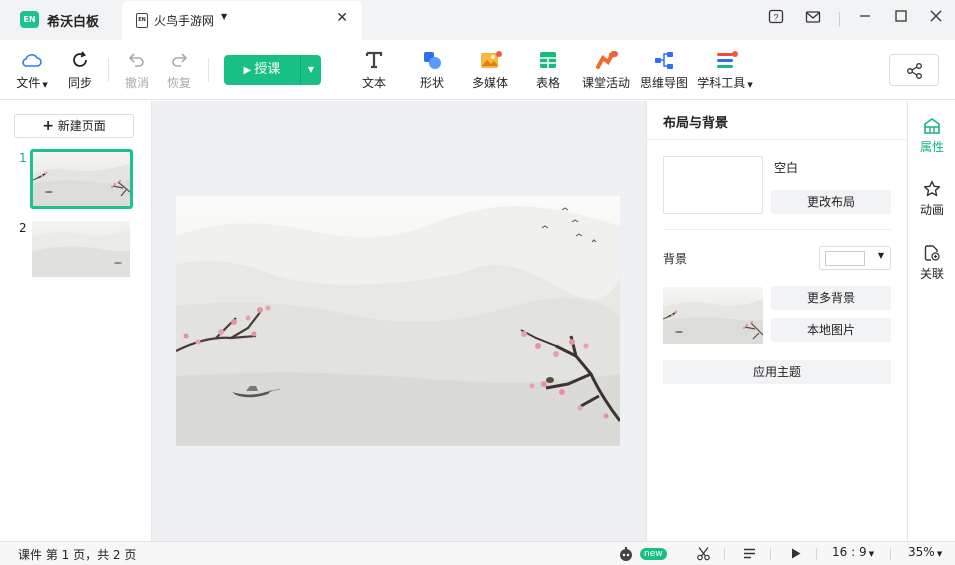 This screenshot has width=955, height=565. I want to click on tab-title: 火鸟手游网, so click(184, 21).